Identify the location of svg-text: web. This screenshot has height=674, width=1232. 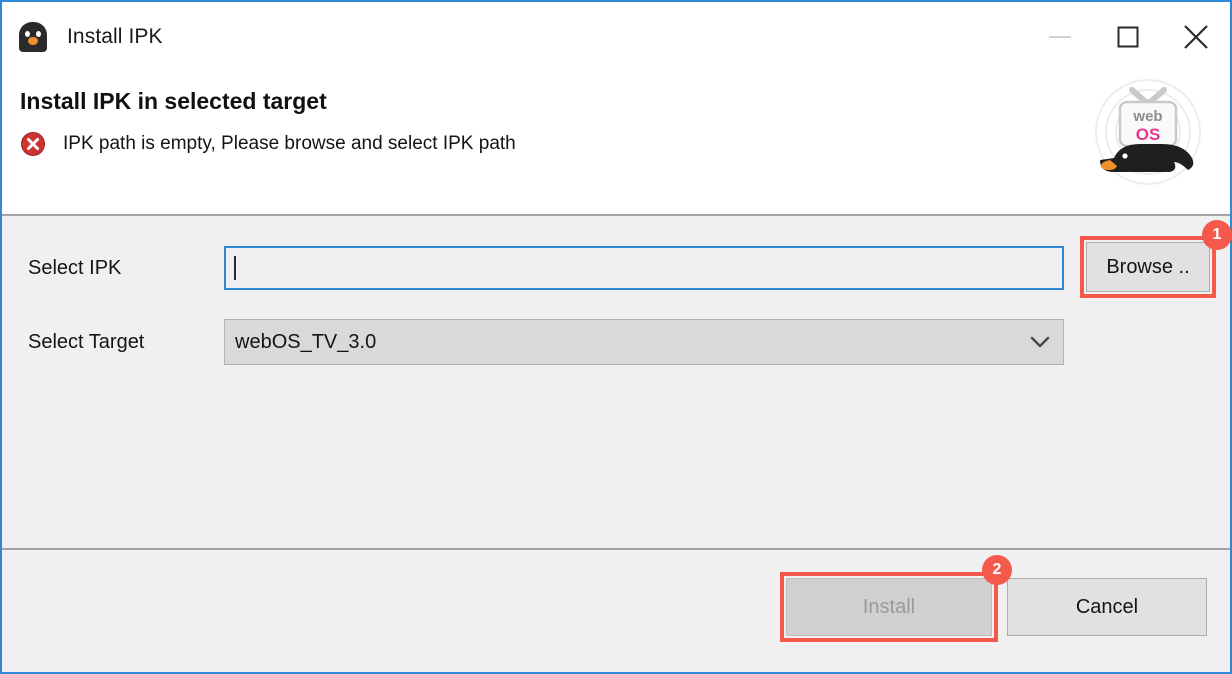
(1147, 116).